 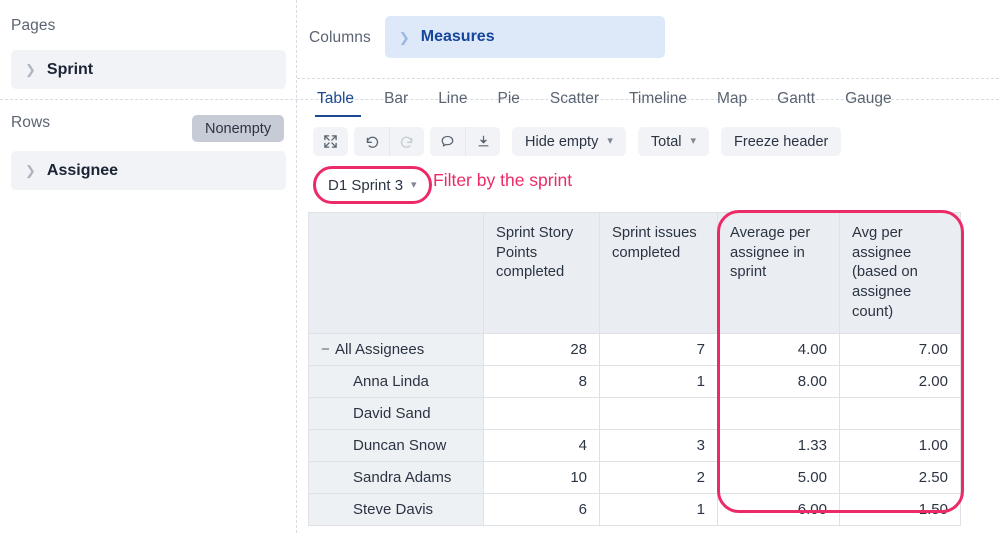 I want to click on tab-gantt: Gantt, so click(x=796, y=102).